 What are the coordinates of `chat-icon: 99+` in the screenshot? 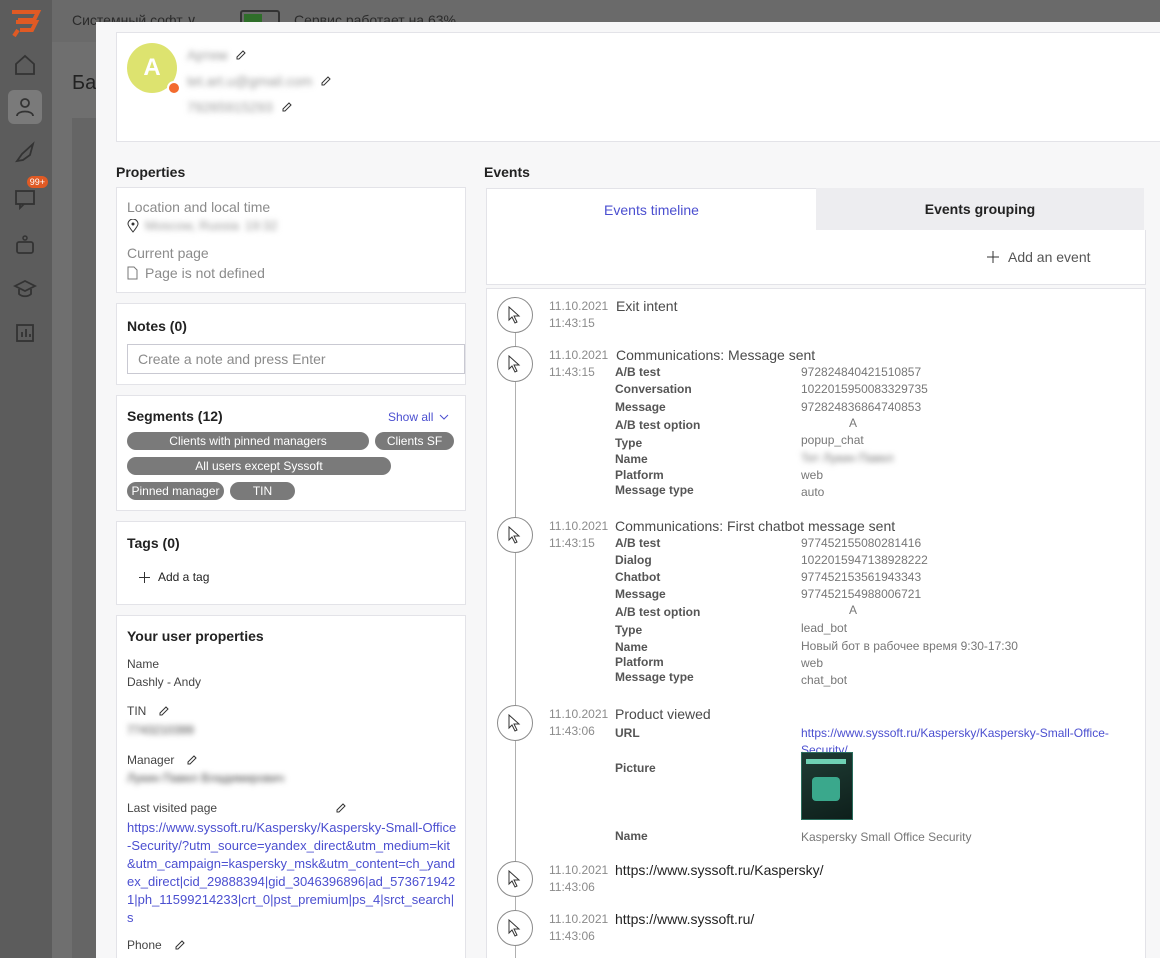 It's located at (28, 196).